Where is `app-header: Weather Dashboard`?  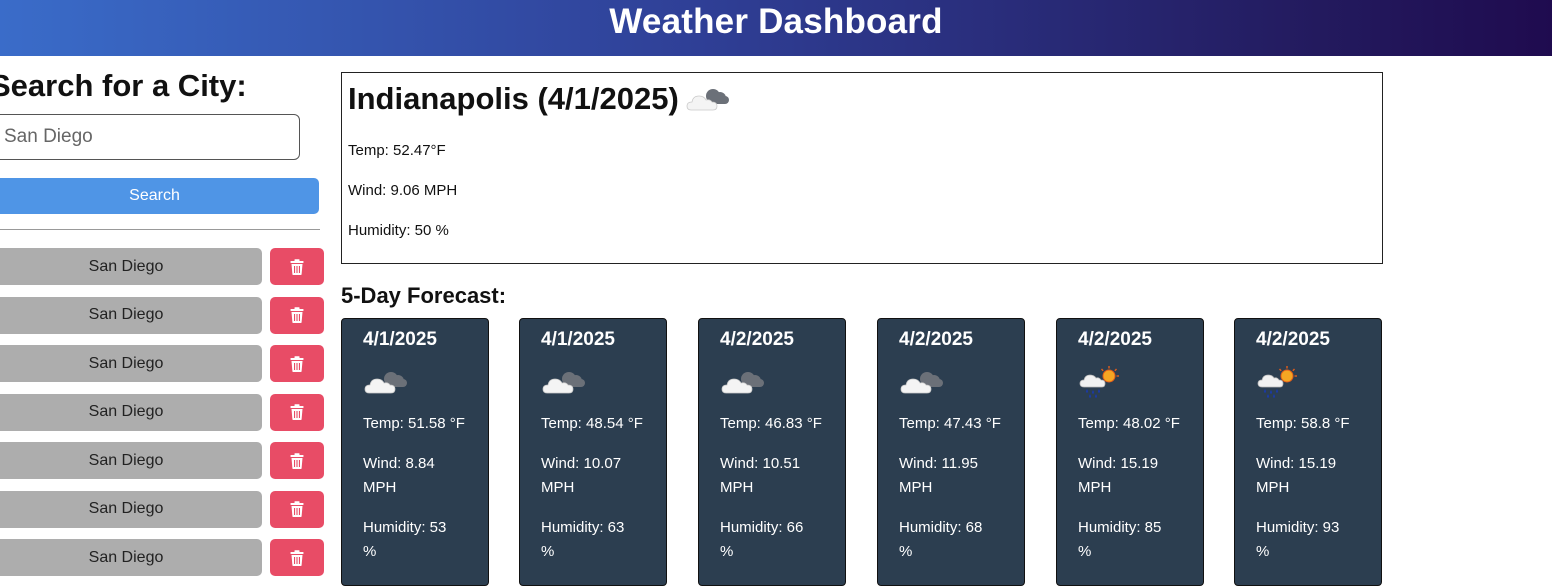 app-header: Weather Dashboard is located at coordinates (776, 28).